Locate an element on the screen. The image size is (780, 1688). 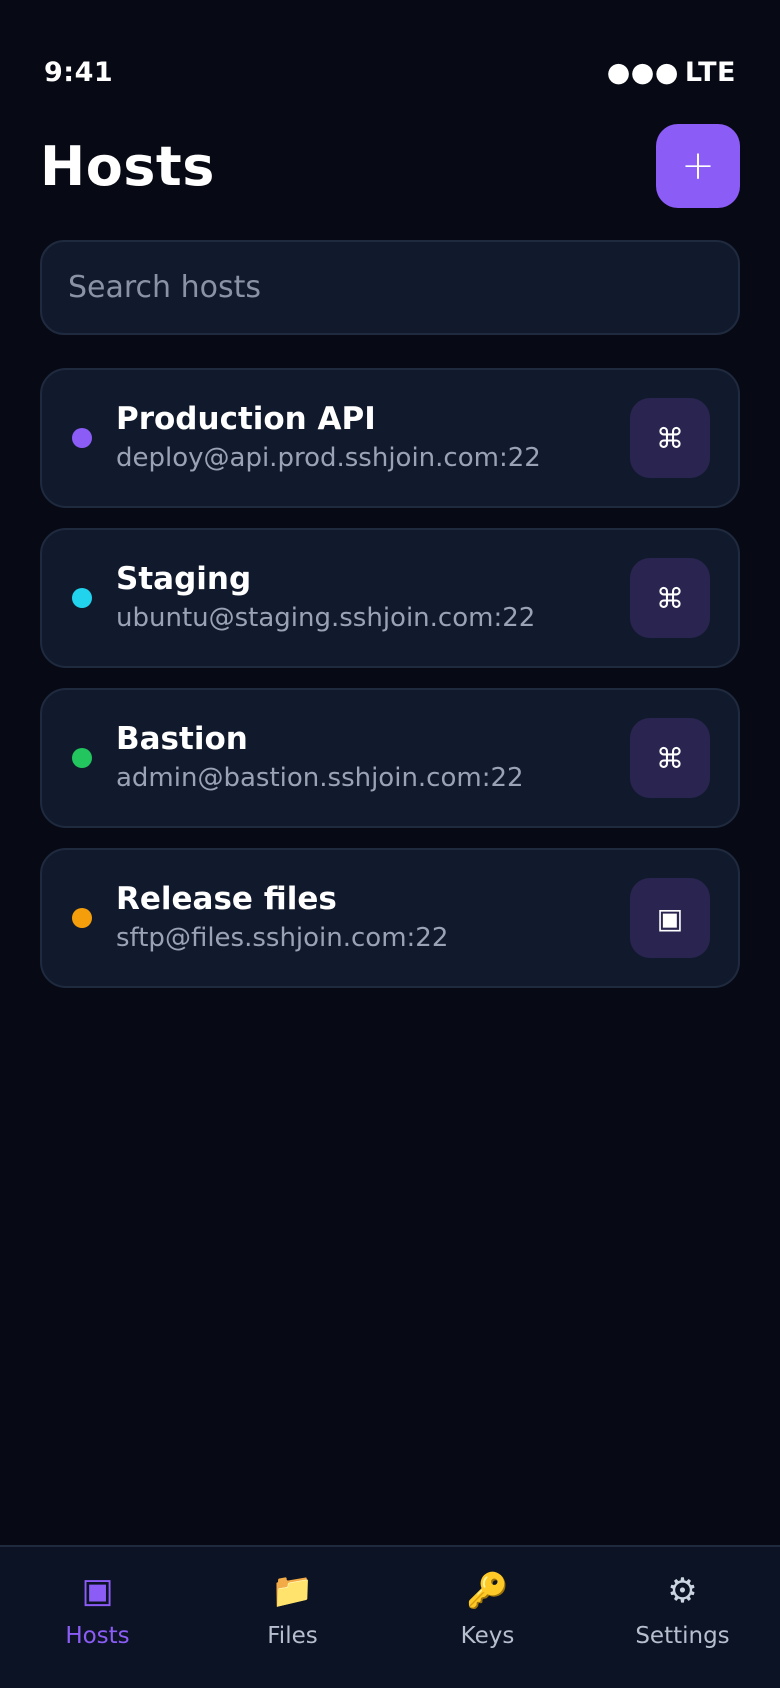
host-card: Bastion admin@bastion.sshjoin.com:22 ⌘ is located at coordinates (390, 758).